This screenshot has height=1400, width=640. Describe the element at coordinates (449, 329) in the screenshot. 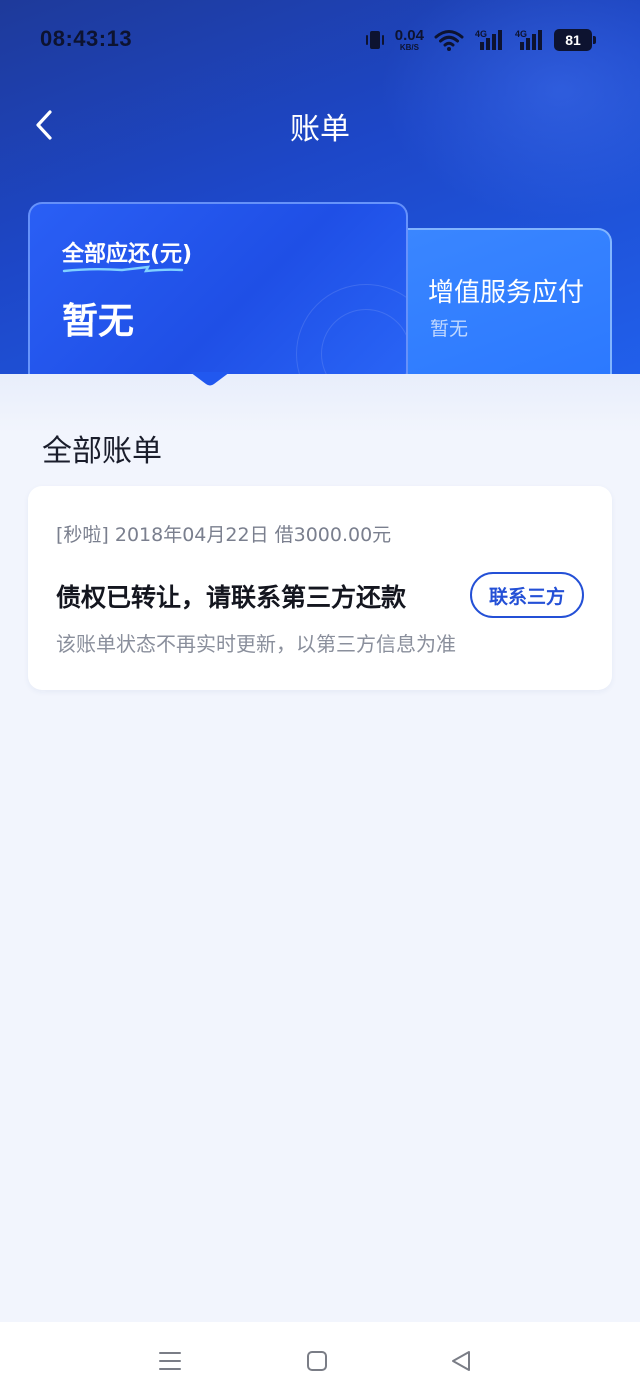

I see `value-added-service-value: 暂无` at that location.